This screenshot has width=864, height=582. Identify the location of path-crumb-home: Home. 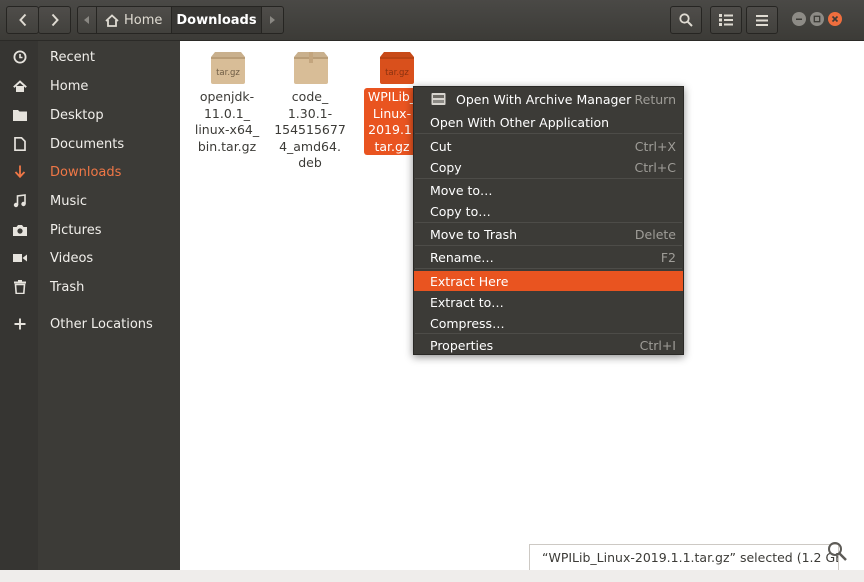
(134, 20).